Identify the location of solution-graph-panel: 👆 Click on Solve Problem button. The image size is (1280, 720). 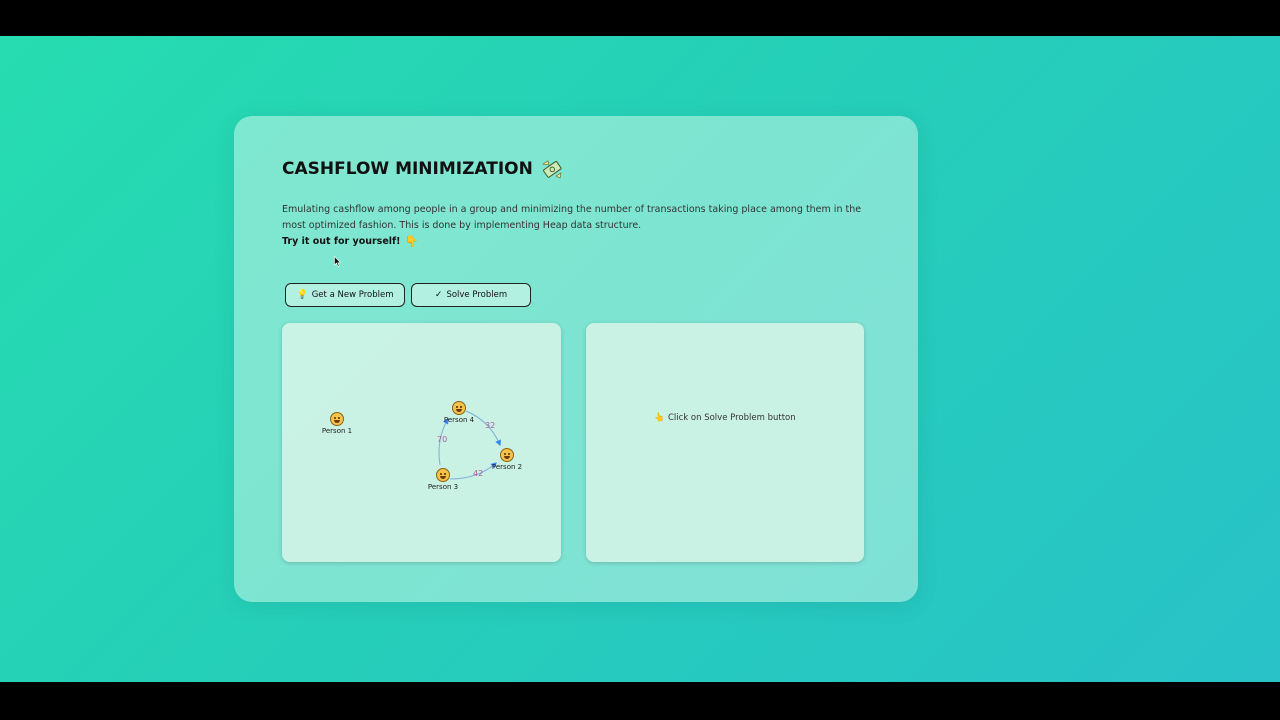
(725, 442).